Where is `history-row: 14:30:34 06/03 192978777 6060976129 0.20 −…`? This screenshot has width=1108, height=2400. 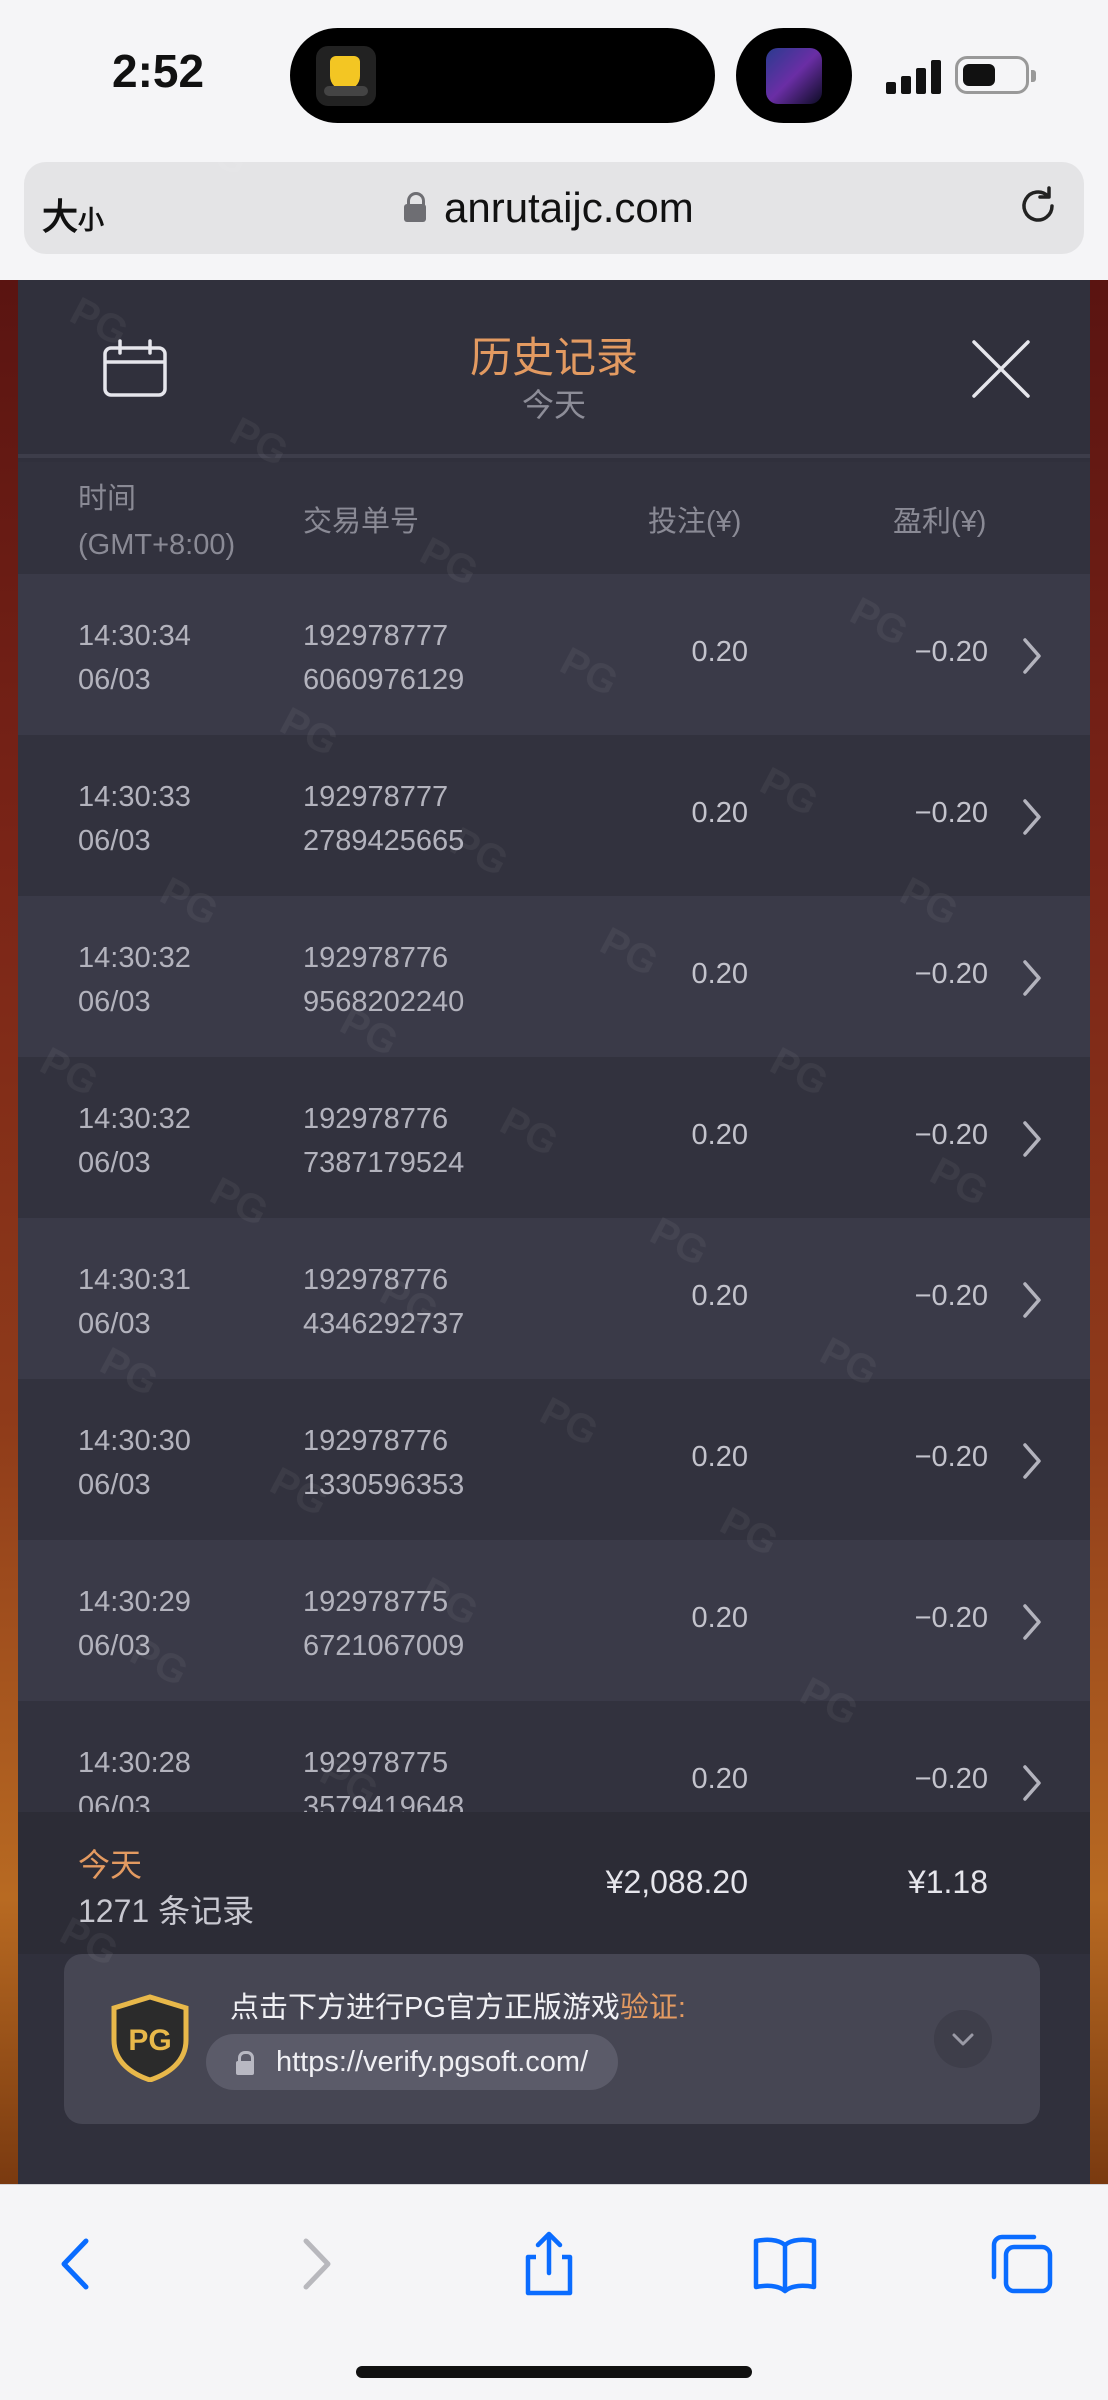
history-row: 14:30:34 06/03 192978777 6060976129 0.20 −… is located at coordinates (554, 654).